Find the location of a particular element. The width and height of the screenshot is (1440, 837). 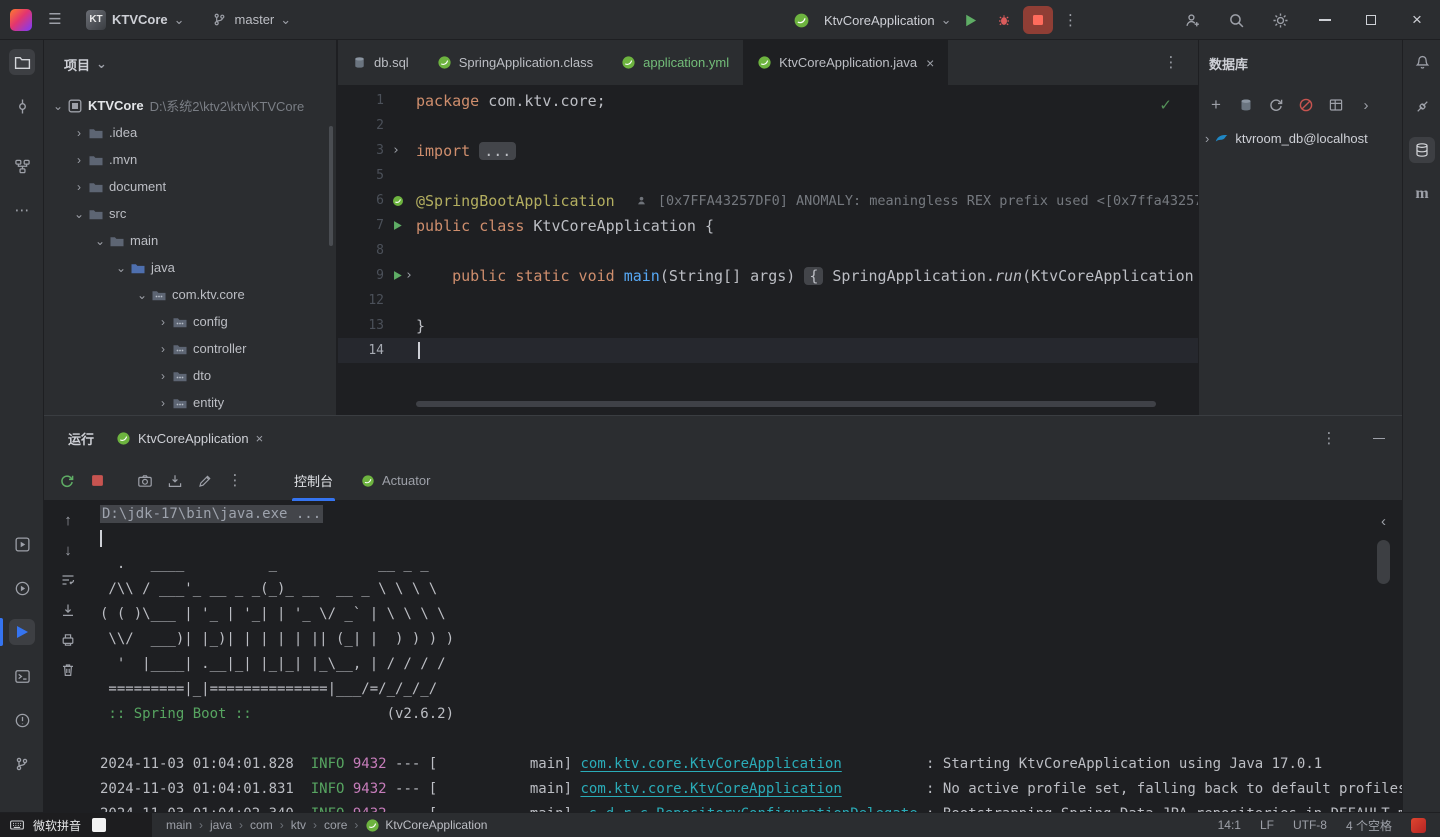

soft-wrap-icon is located at coordinates (68, 580).